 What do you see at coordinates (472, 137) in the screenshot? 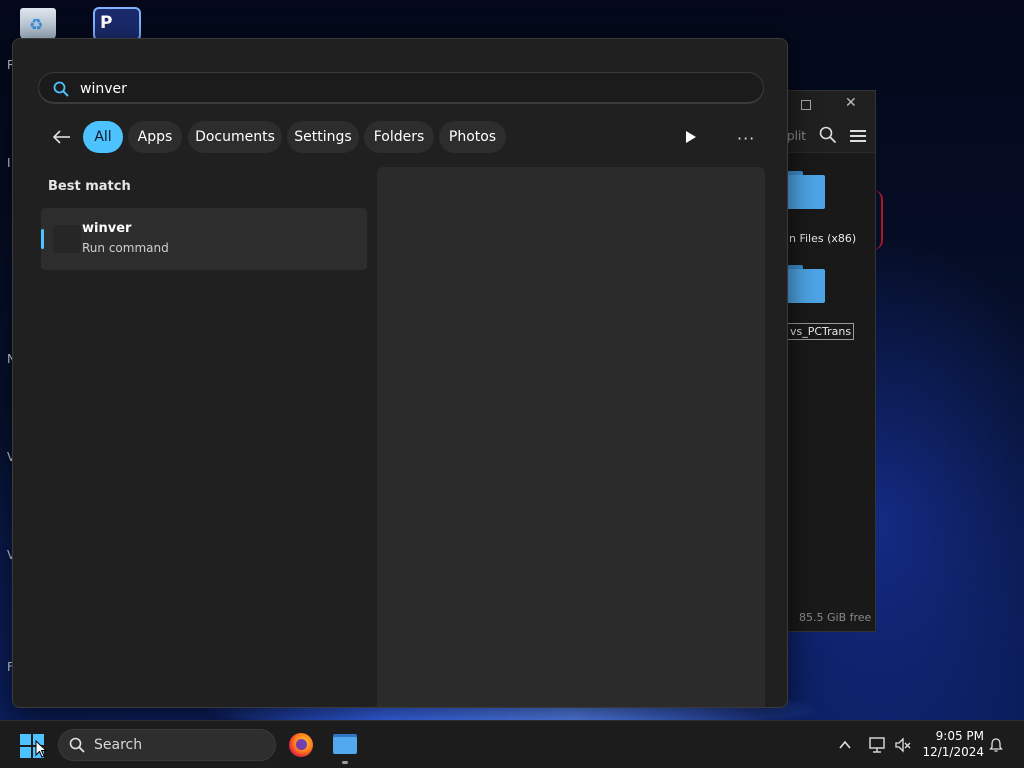
I see `filter-tab-photos: Photos` at bounding box center [472, 137].